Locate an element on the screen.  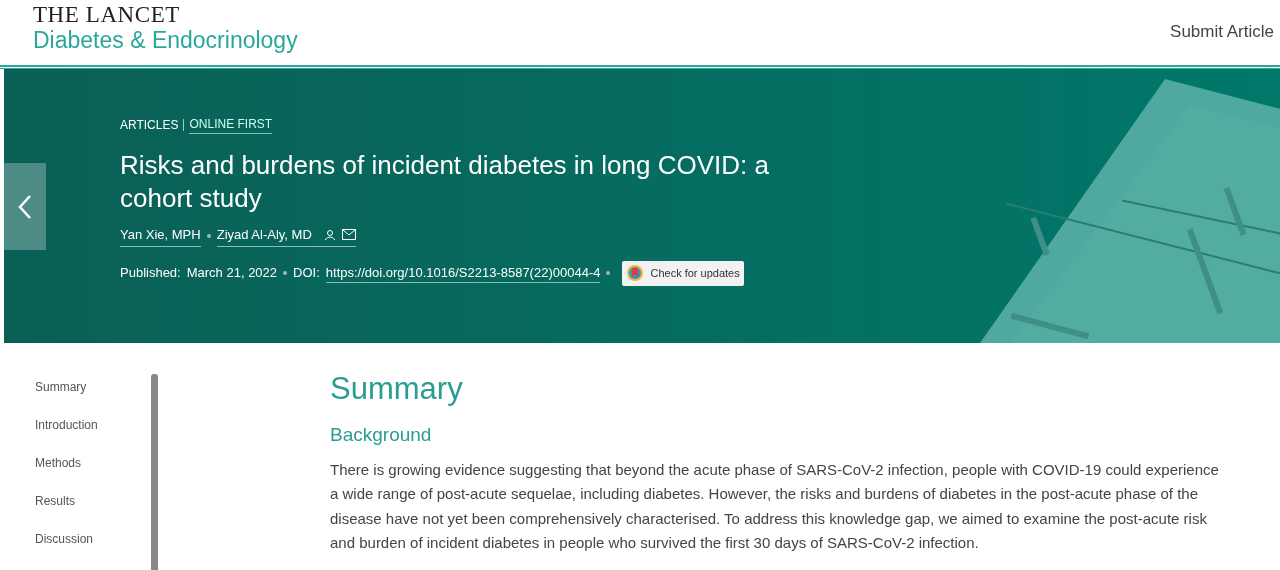
logo-title: THE LANCET is located at coordinates (107, 14).